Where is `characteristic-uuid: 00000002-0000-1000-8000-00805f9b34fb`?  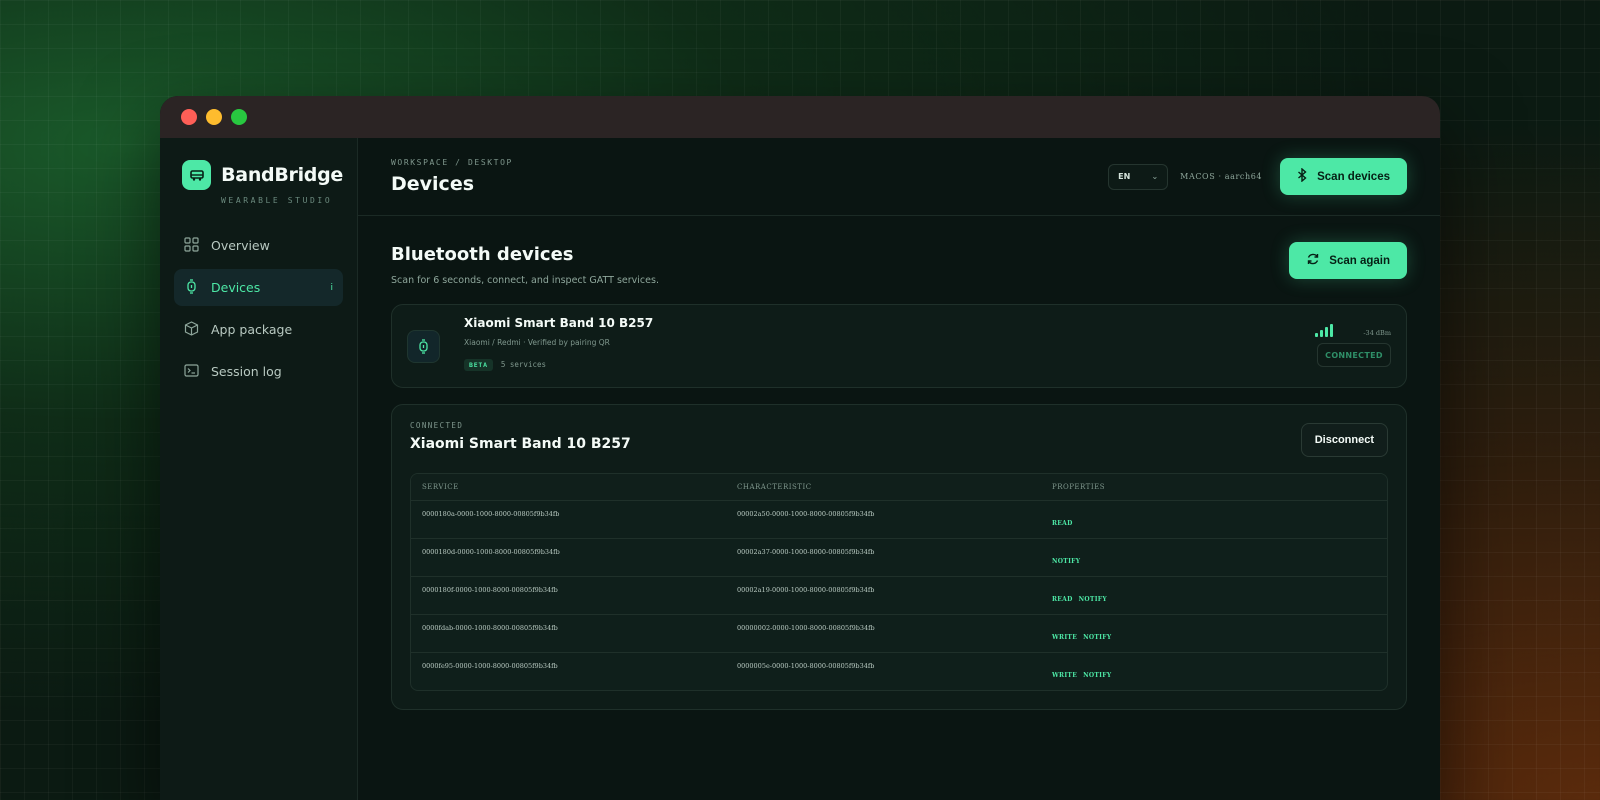
characteristic-uuid: 00000002-0000-1000-8000-00805f9b34fb is located at coordinates (806, 628).